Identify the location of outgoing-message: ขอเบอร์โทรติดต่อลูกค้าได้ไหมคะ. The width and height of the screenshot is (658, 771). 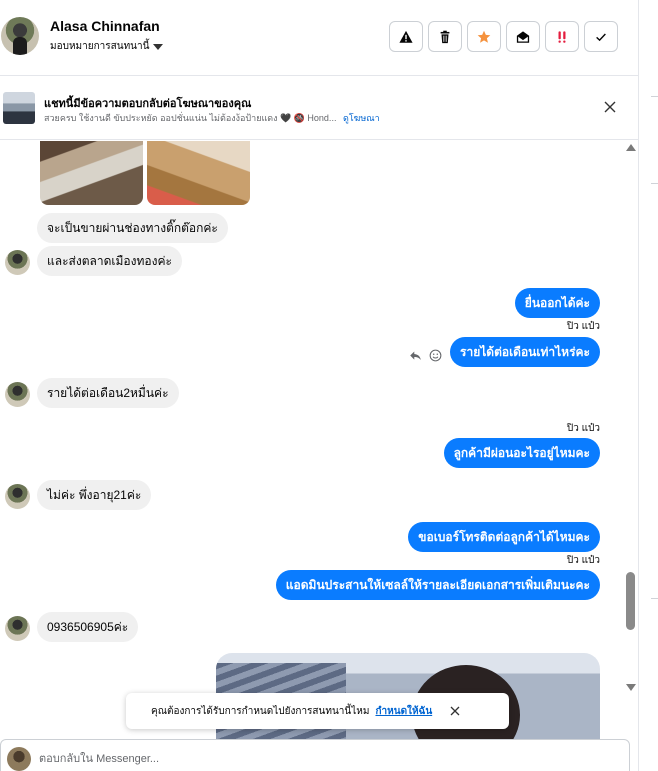
(504, 537).